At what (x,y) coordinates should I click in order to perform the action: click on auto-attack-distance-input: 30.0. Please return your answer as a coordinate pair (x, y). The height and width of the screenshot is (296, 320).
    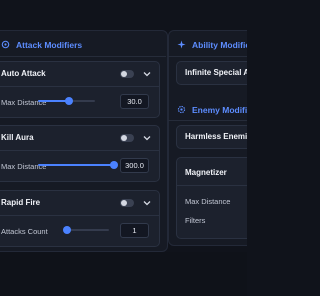
    Looking at the image, I should click on (134, 101).